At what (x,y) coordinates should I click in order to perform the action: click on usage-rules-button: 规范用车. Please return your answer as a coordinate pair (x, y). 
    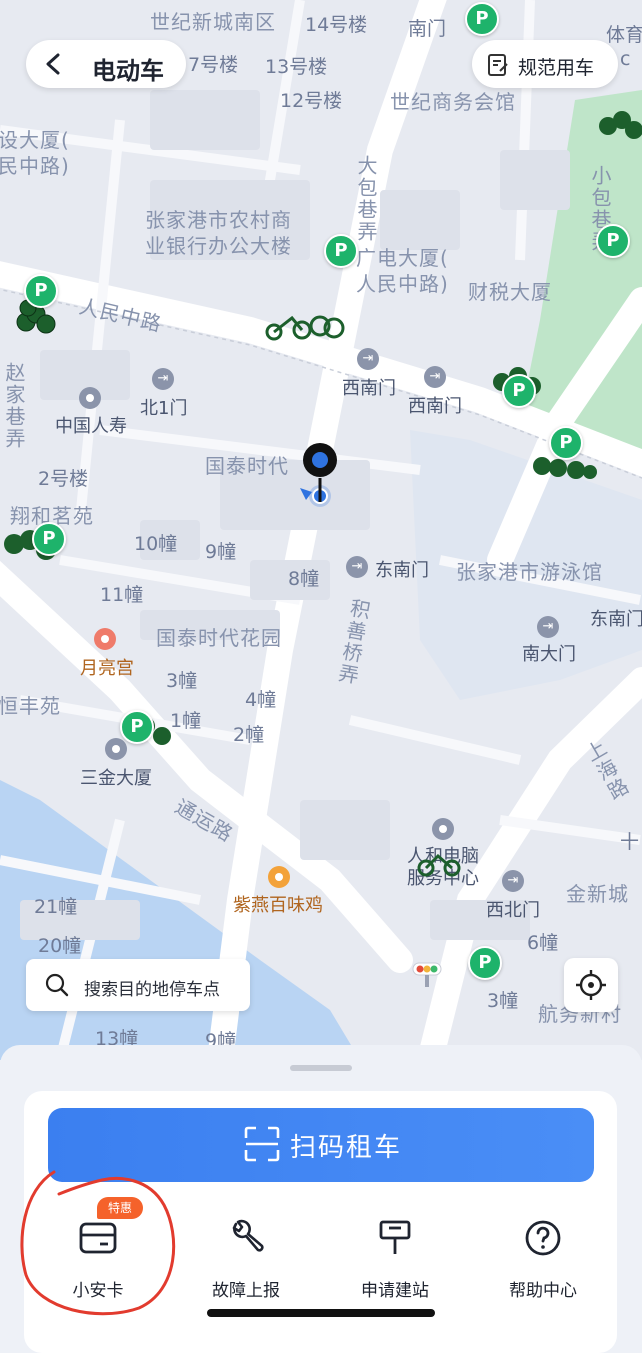
    Looking at the image, I should click on (545, 64).